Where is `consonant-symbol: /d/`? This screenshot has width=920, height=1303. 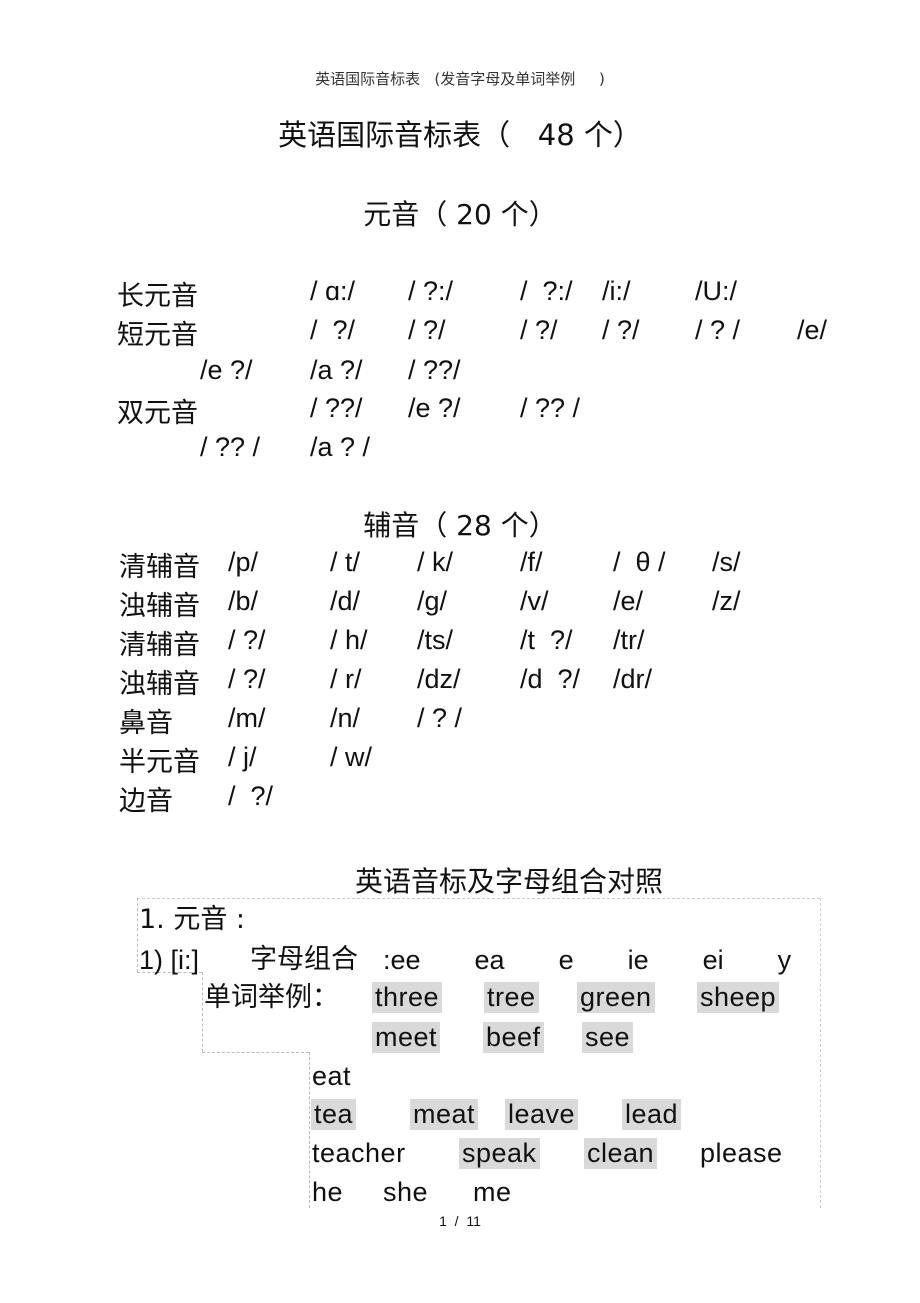 consonant-symbol: /d/ is located at coordinates (345, 601).